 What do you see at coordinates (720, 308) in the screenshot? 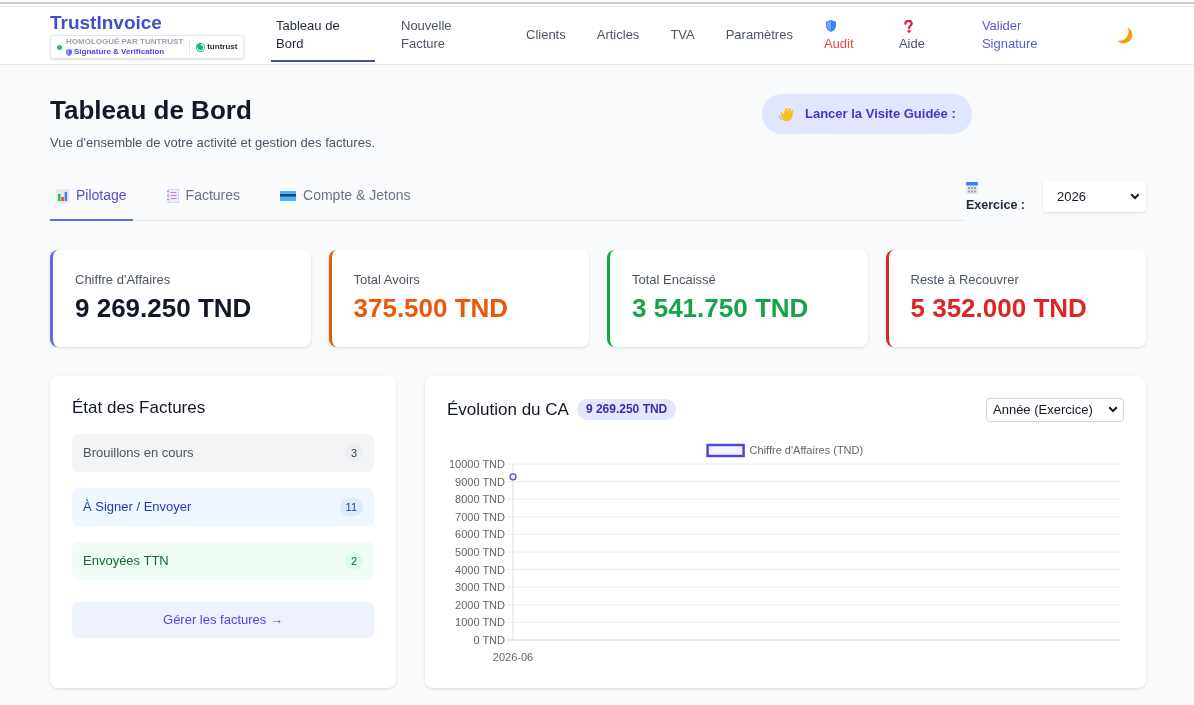
I see `stat-value: 3 541.750 TND` at bounding box center [720, 308].